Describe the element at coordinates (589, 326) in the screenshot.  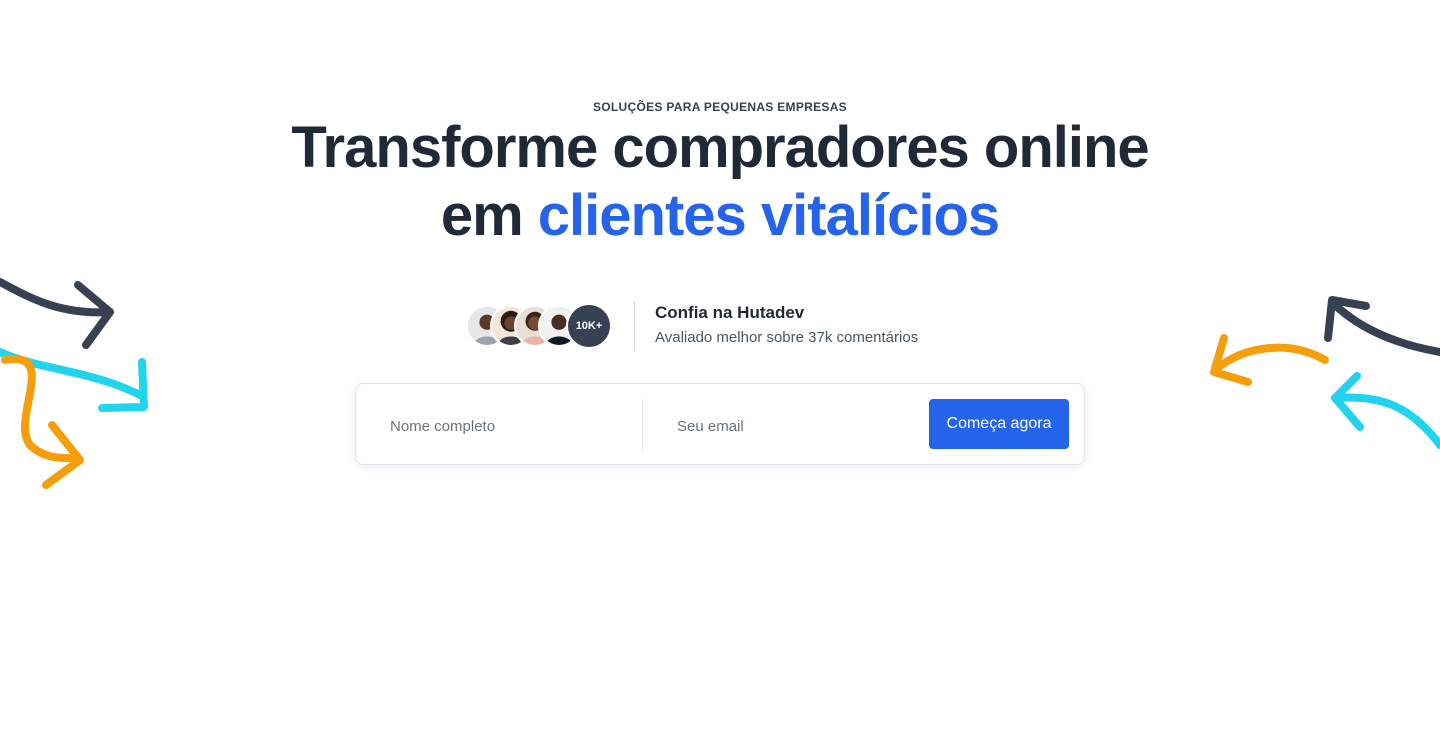
I see `reviewer-count-badge: 10K+` at that location.